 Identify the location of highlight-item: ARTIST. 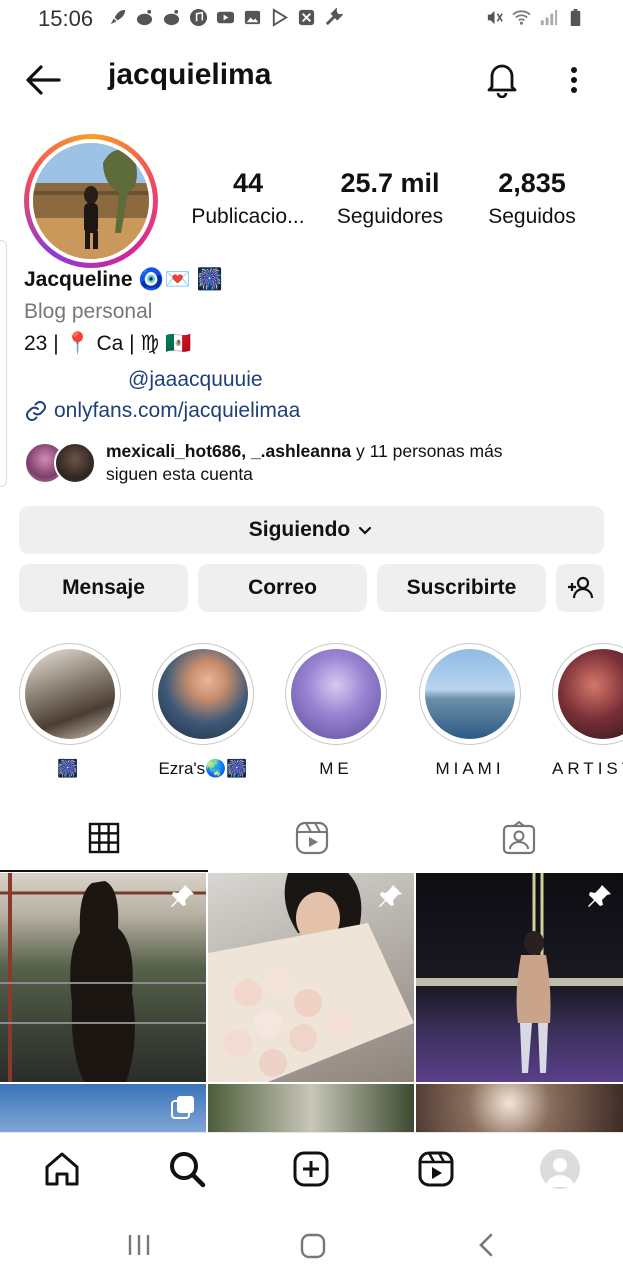
(587, 711).